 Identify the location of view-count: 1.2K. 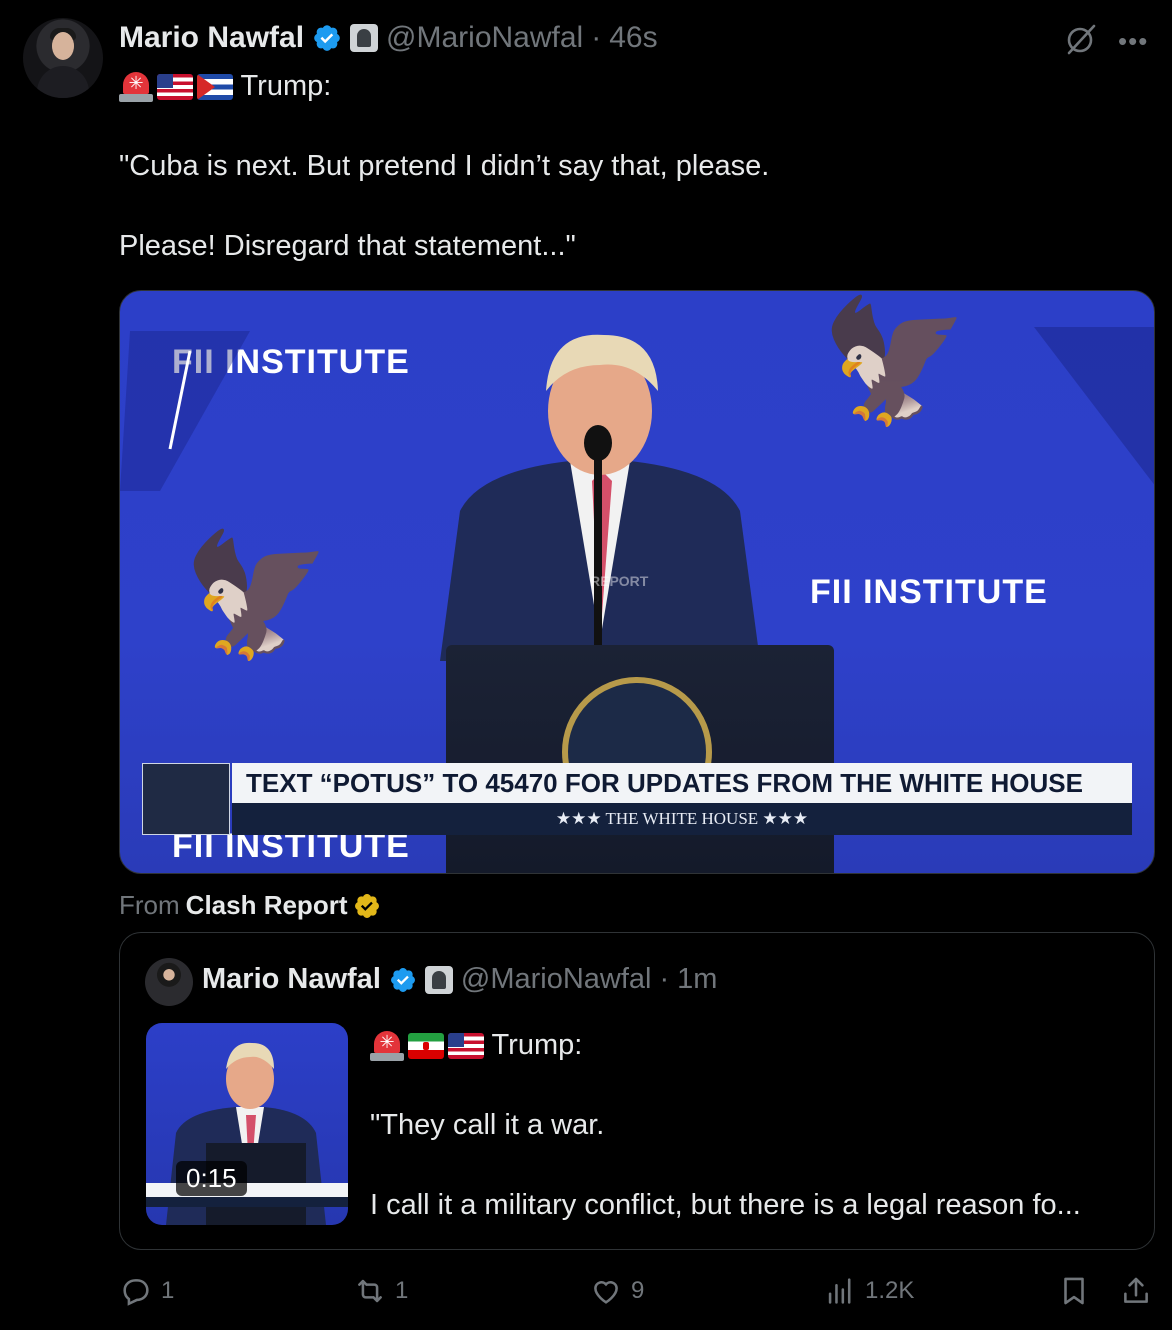
(890, 1290).